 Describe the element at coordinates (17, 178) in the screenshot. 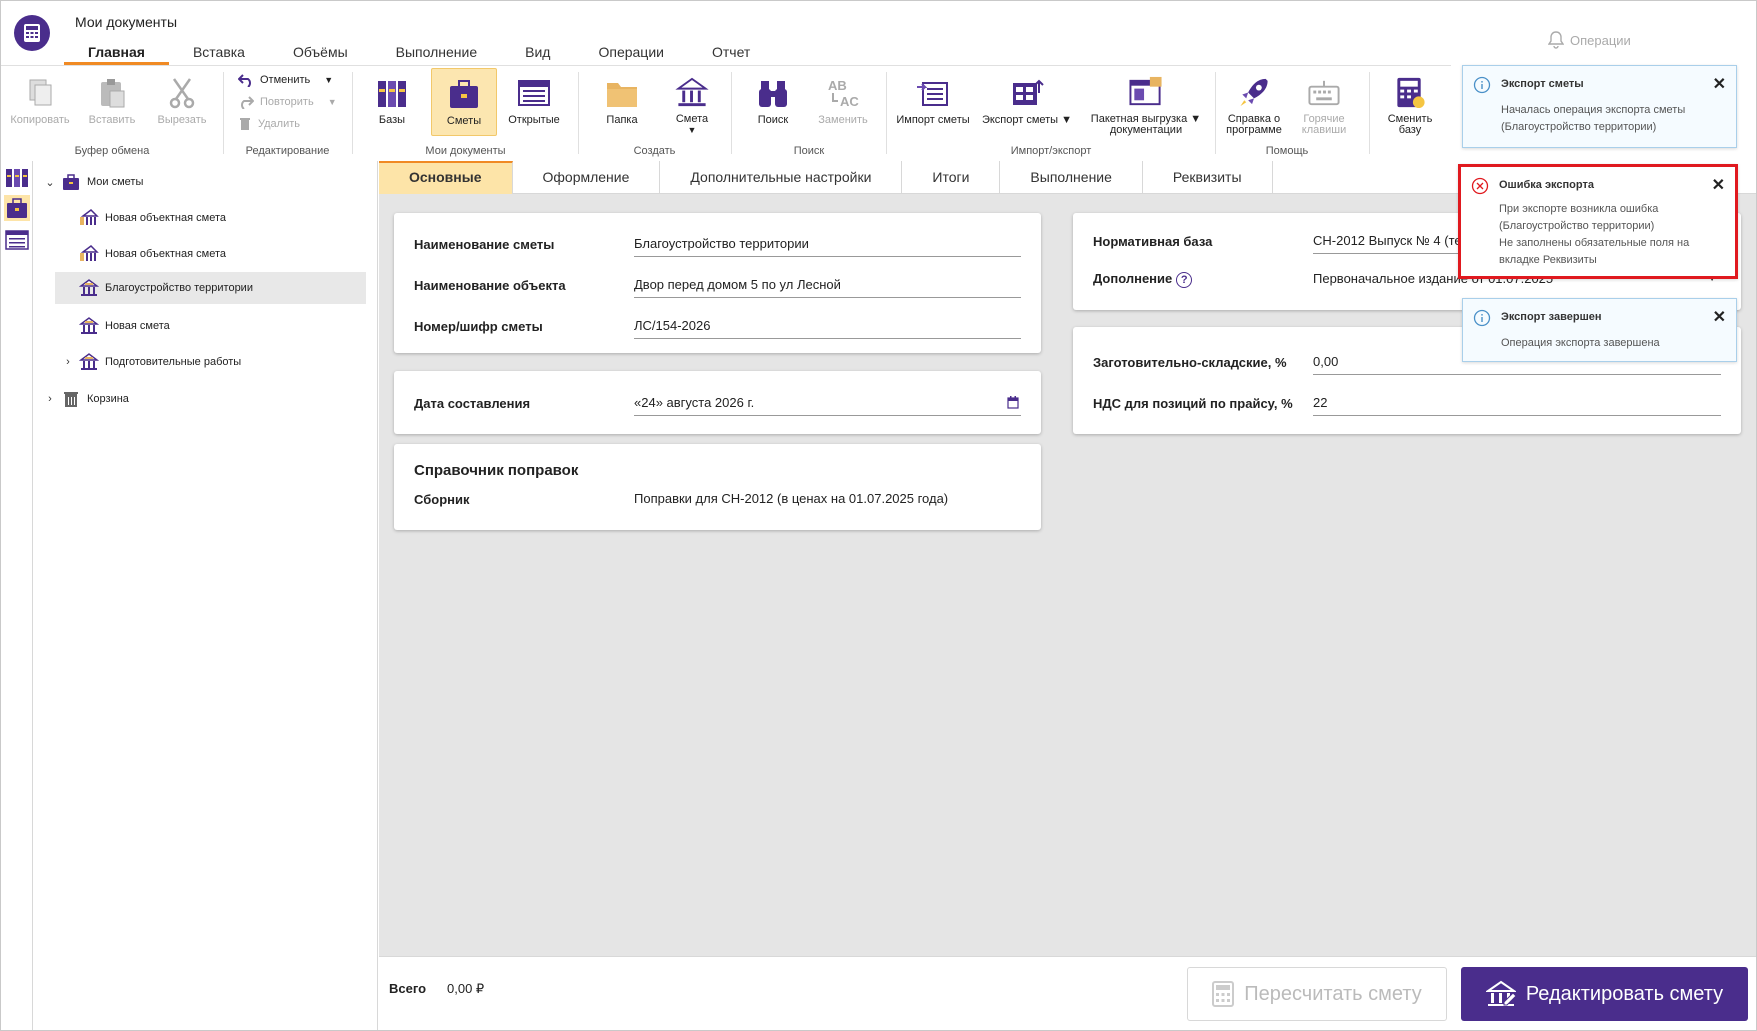

I see `bases-rail-icon` at that location.